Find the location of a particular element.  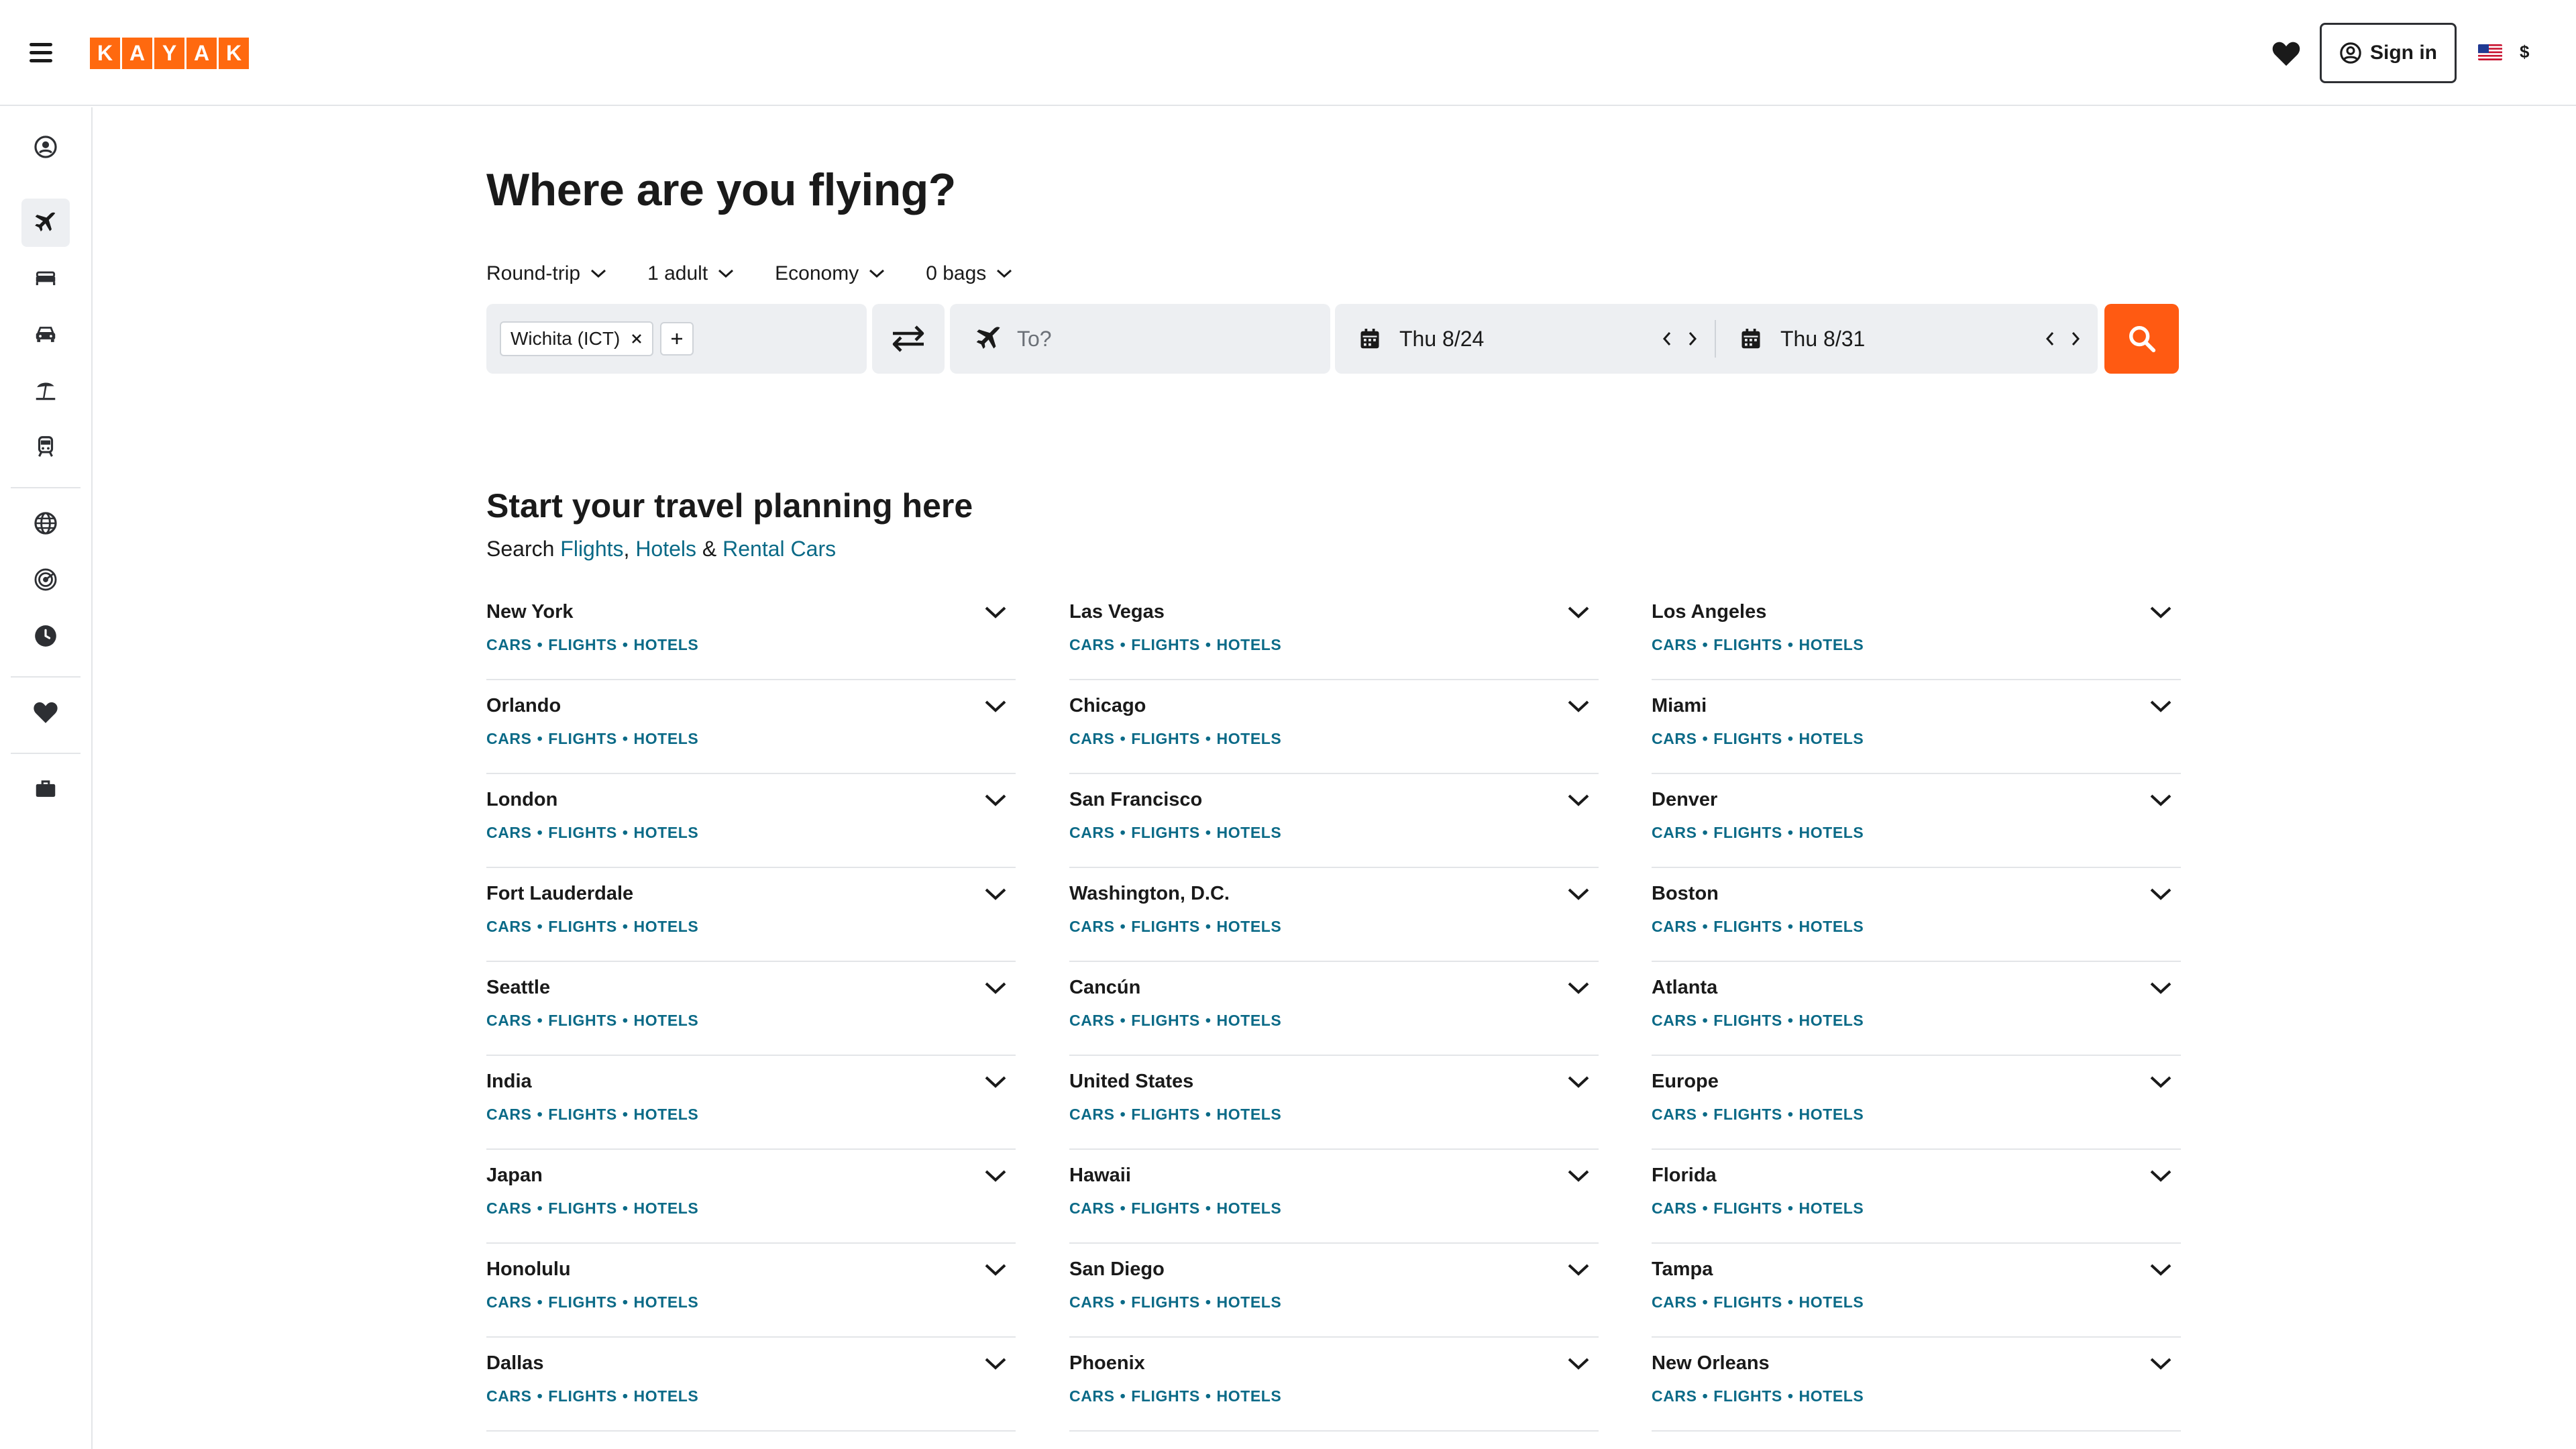

depart-prev-day-chevron-left-icon is located at coordinates (1667, 339).